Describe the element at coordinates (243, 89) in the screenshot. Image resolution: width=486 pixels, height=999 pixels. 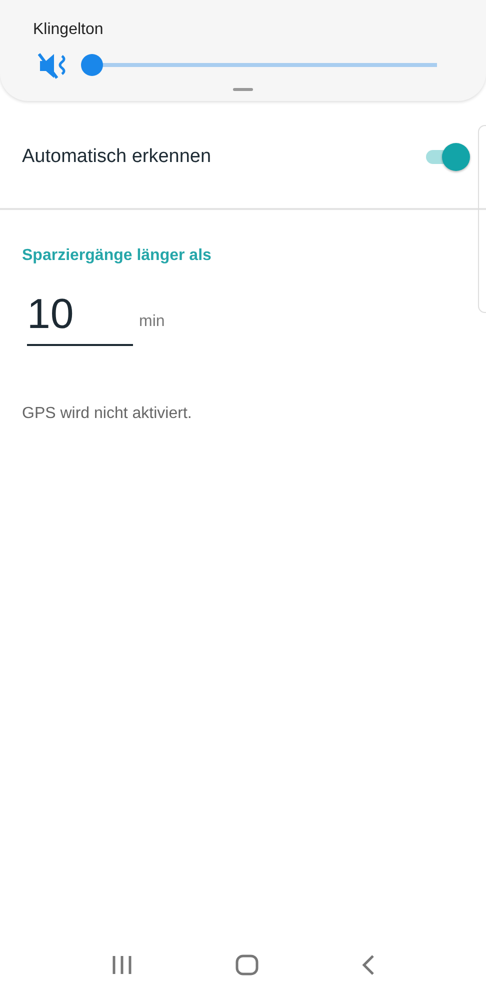
I see `drag-handle` at that location.